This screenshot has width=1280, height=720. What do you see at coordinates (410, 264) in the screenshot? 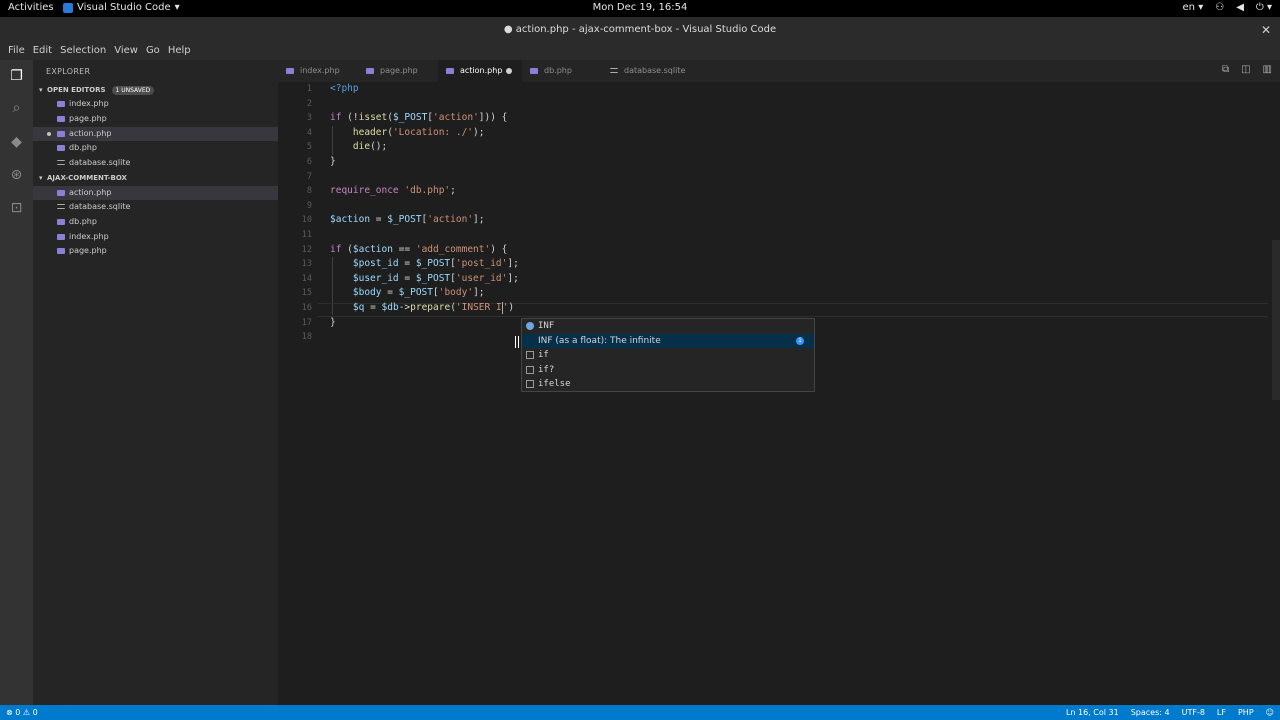
I see `code-line: 13 $post_id = $_POST['post_id'];` at bounding box center [410, 264].